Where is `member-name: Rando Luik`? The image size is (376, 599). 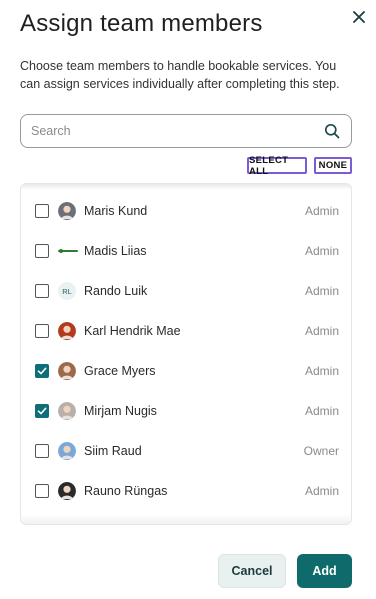
member-name: Rando Luik is located at coordinates (116, 291).